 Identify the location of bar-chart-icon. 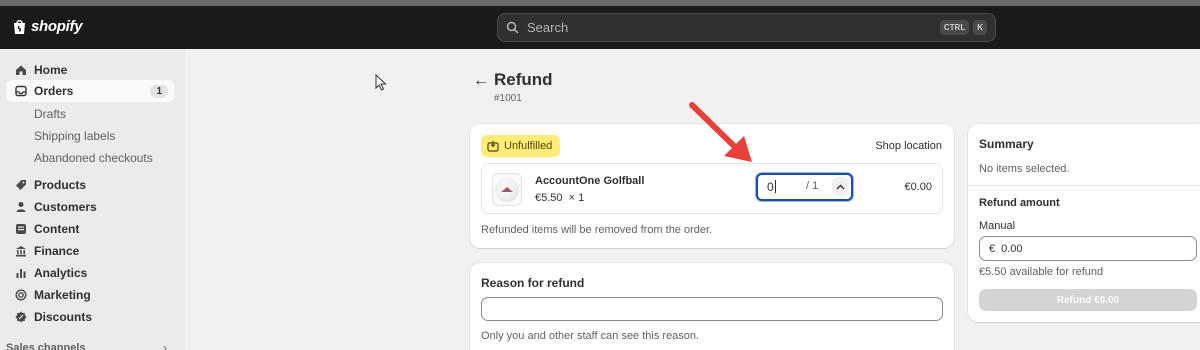
(21, 273).